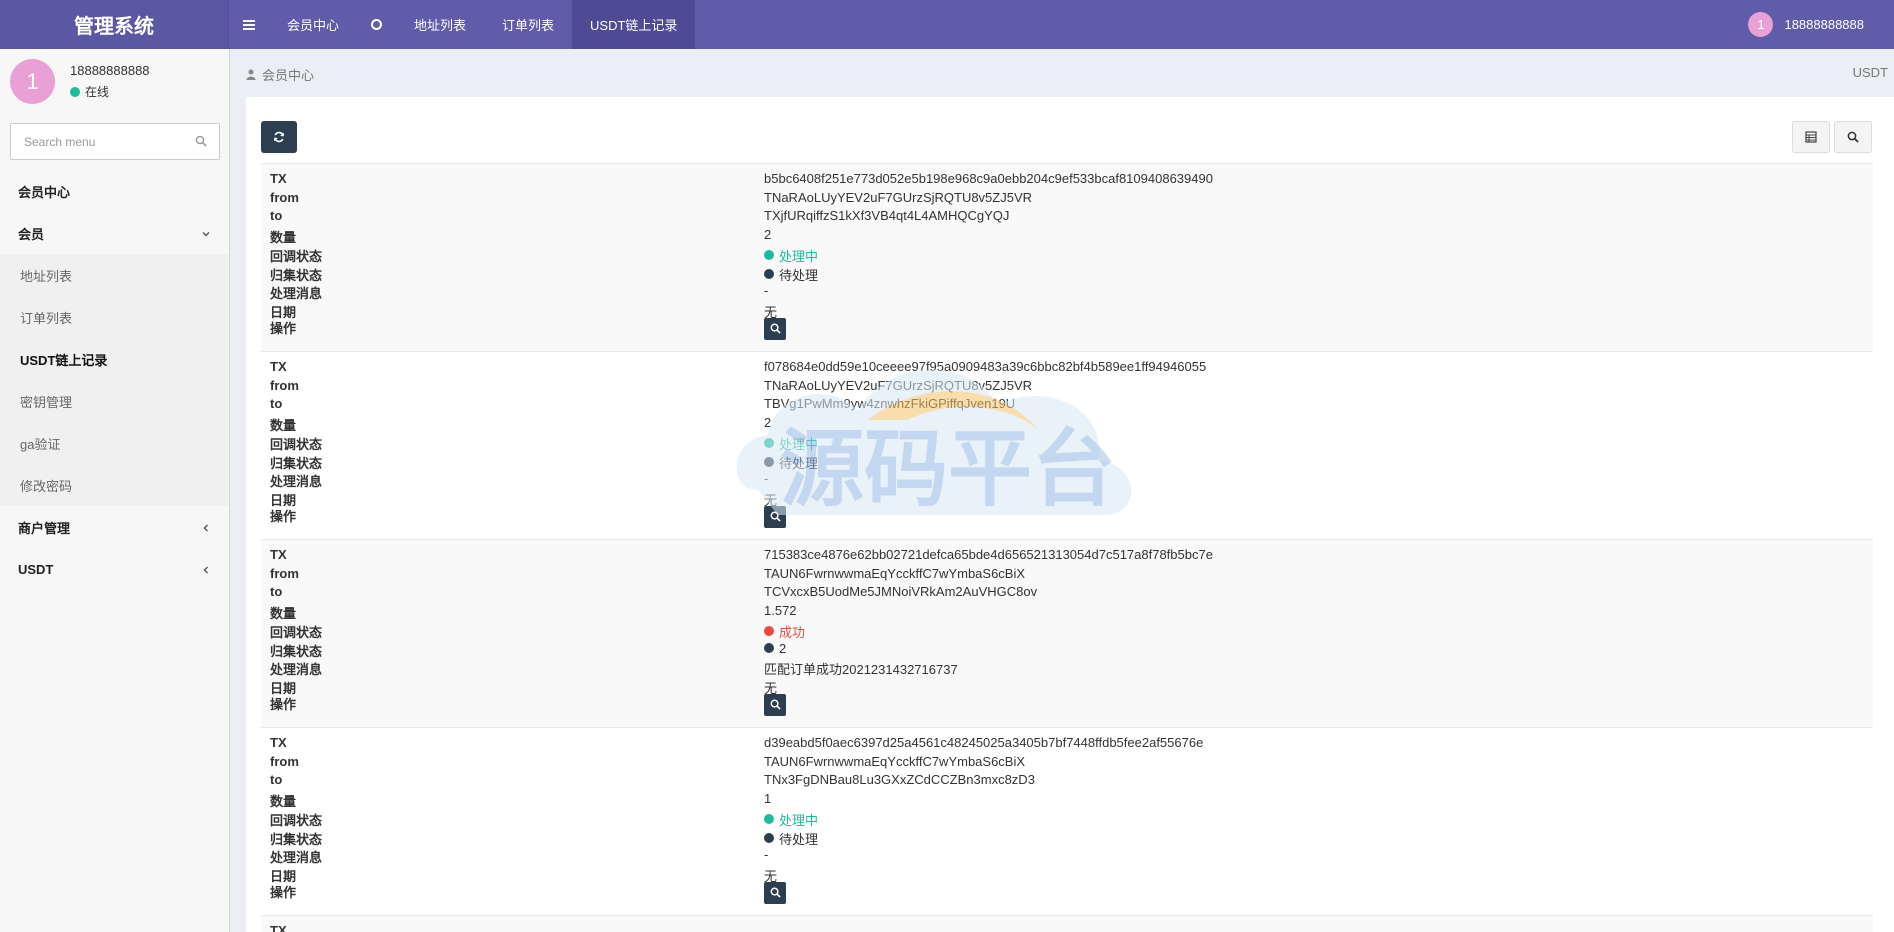  Describe the element at coordinates (1067, 818) in the screenshot. I see `field-callback-status: 回调状态 处理中` at that location.